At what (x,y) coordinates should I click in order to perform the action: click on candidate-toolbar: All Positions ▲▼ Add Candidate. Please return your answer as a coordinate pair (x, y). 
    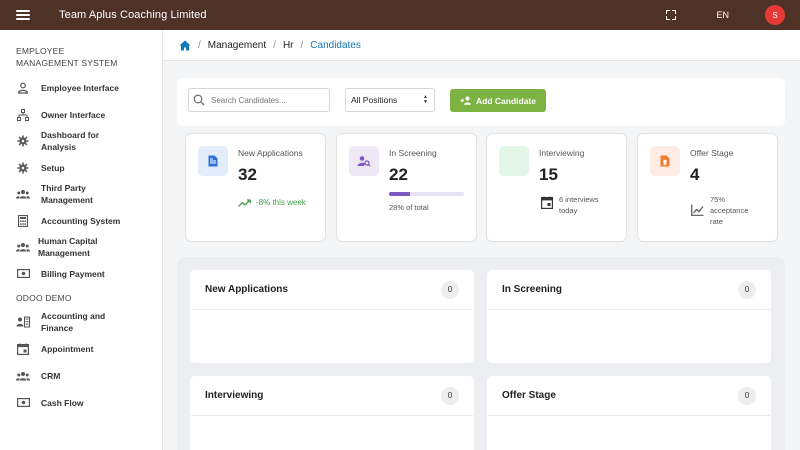
    Looking at the image, I should click on (481, 102).